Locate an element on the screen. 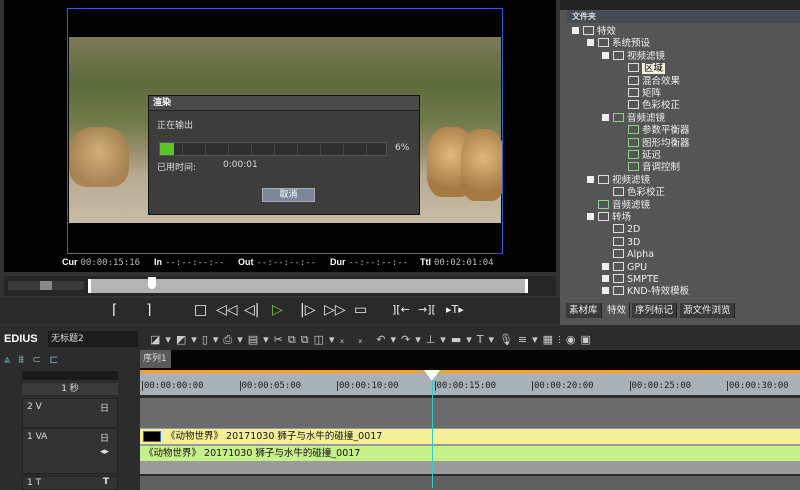 Image resolution: width=800 pixels, height=490 pixels. tree-item: 参数平衡器 is located at coordinates (659, 131).